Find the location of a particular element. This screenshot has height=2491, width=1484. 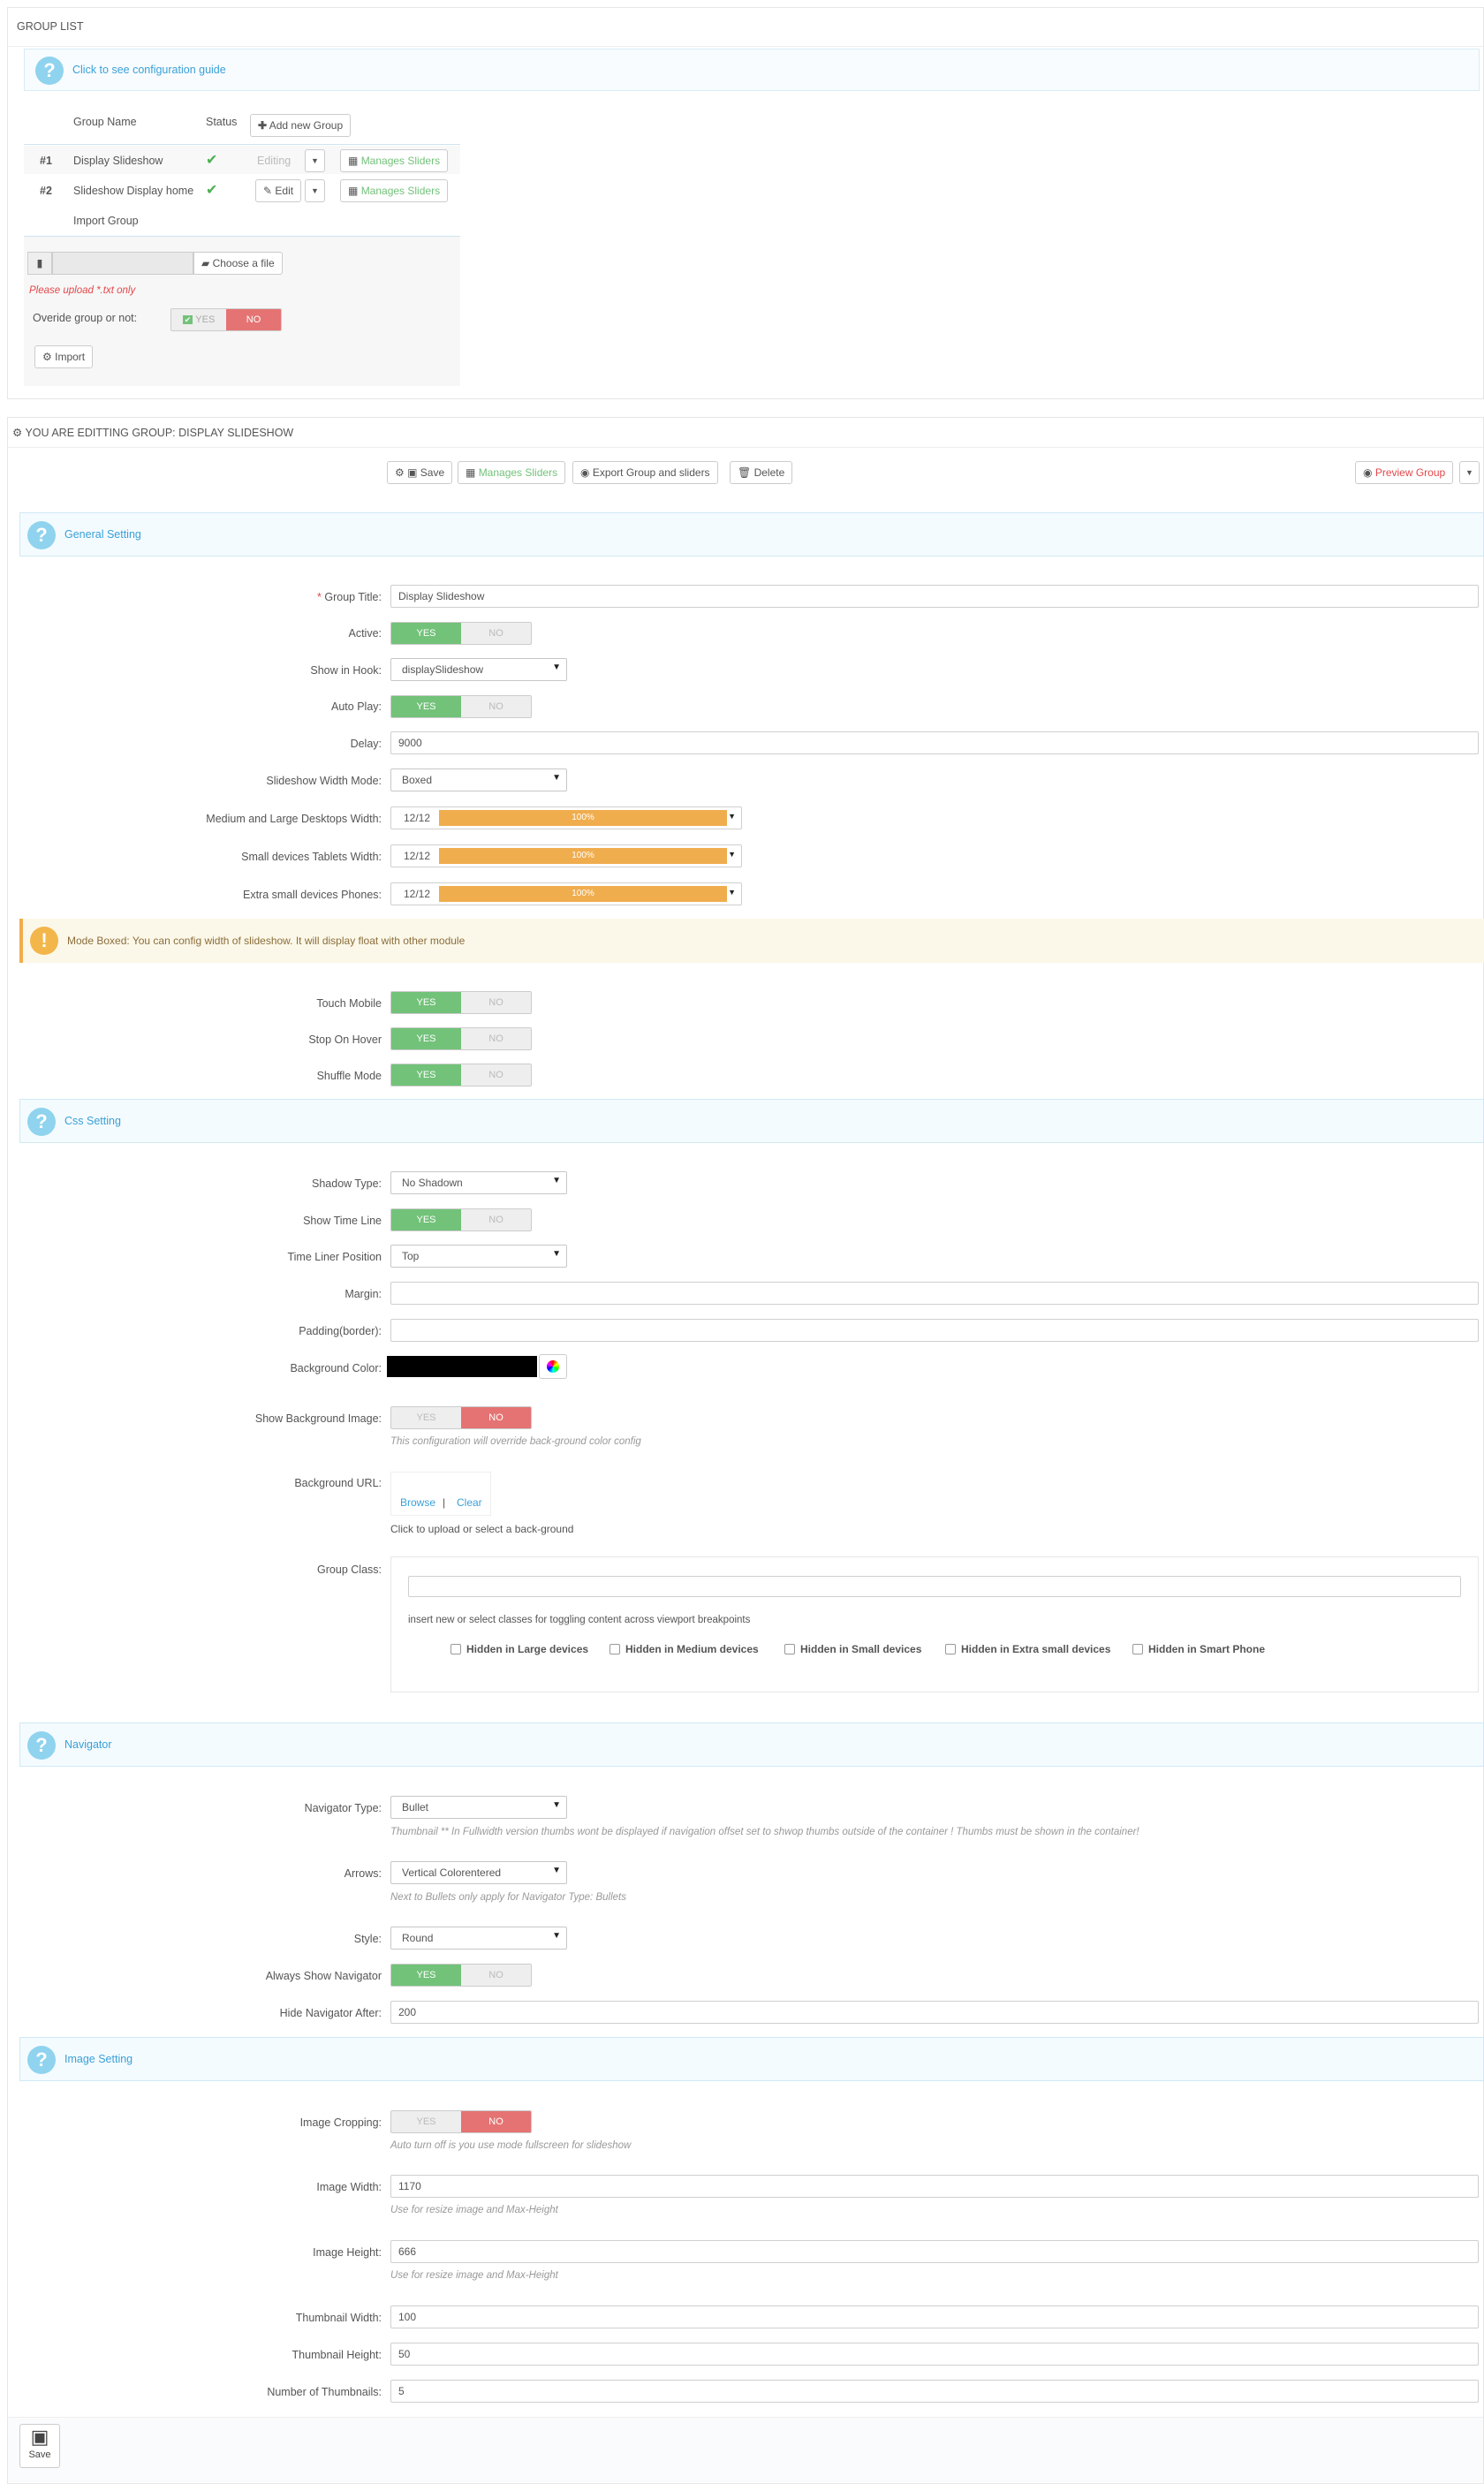

row-name: Slideshow Display home is located at coordinates (133, 191).